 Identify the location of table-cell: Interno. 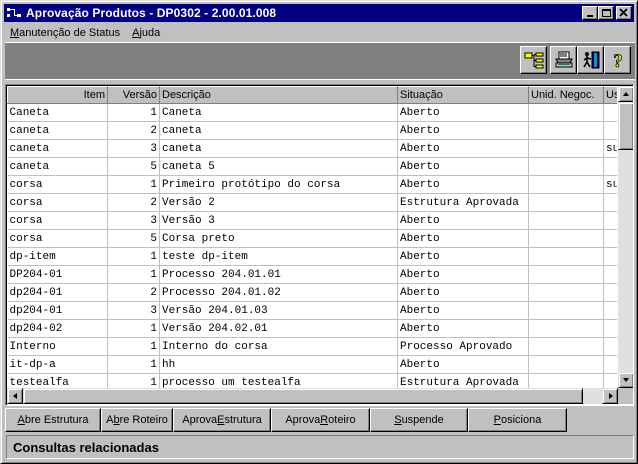
(57, 346).